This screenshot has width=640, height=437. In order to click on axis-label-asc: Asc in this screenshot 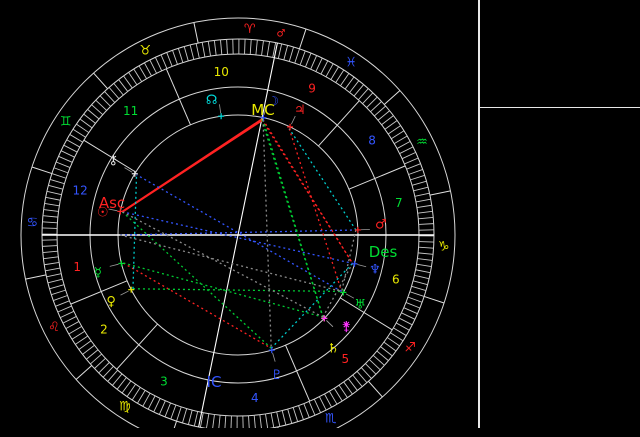, I will do `click(112, 203)`.